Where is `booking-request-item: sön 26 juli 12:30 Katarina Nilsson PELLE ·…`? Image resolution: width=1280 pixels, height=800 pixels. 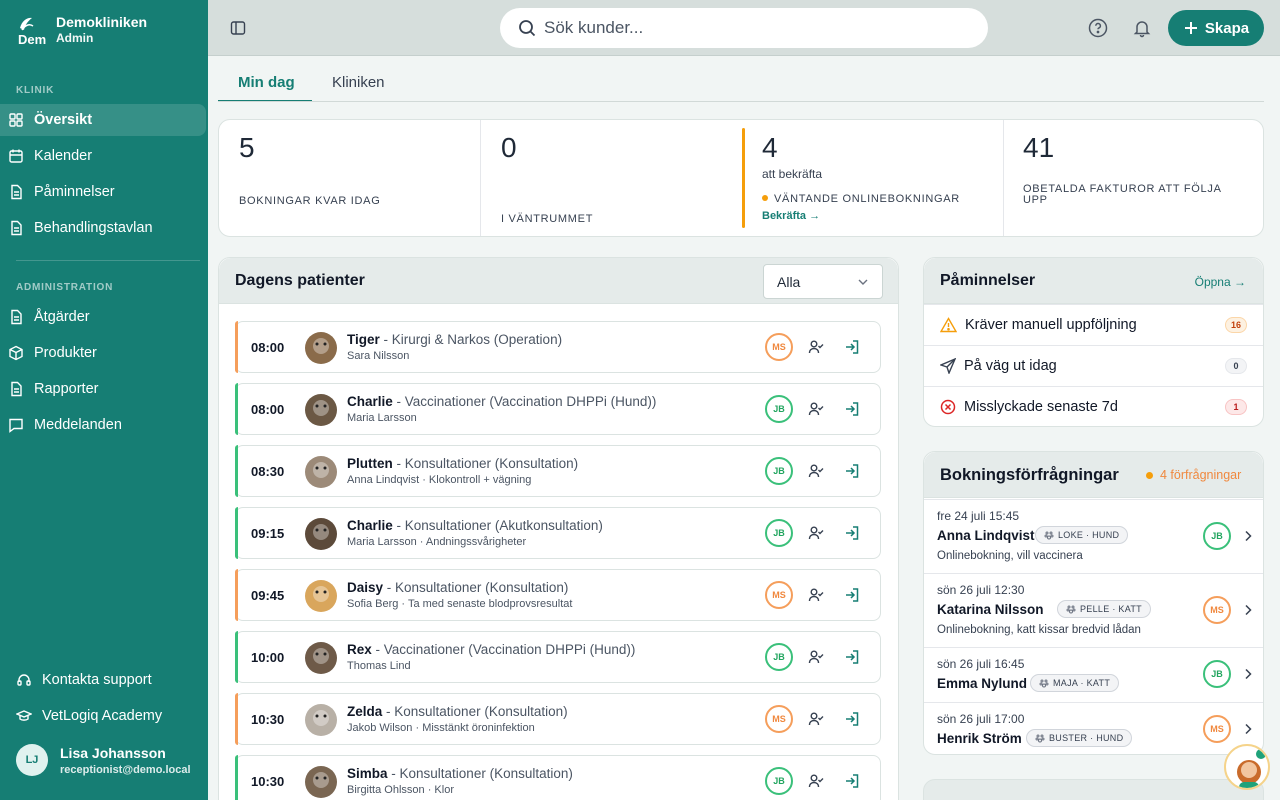
booking-request-item: sön 26 juli 12:30 Katarina Nilsson PELLE ·… is located at coordinates (1093, 610).